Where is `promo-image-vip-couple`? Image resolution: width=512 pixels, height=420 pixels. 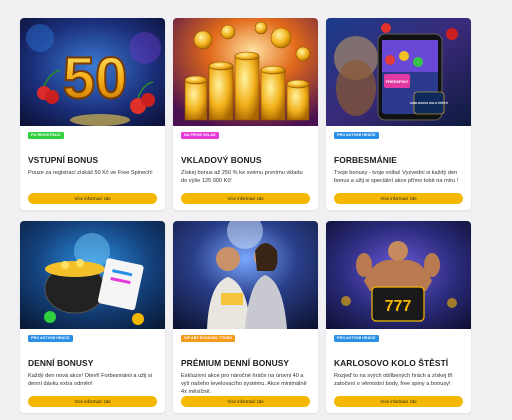 promo-image-vip-couple is located at coordinates (245, 275).